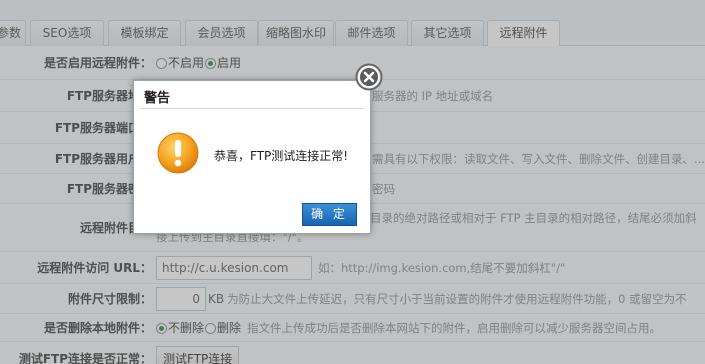 Image resolution: width=705 pixels, height=364 pixels. I want to click on dialog-title: 警告, so click(157, 98).